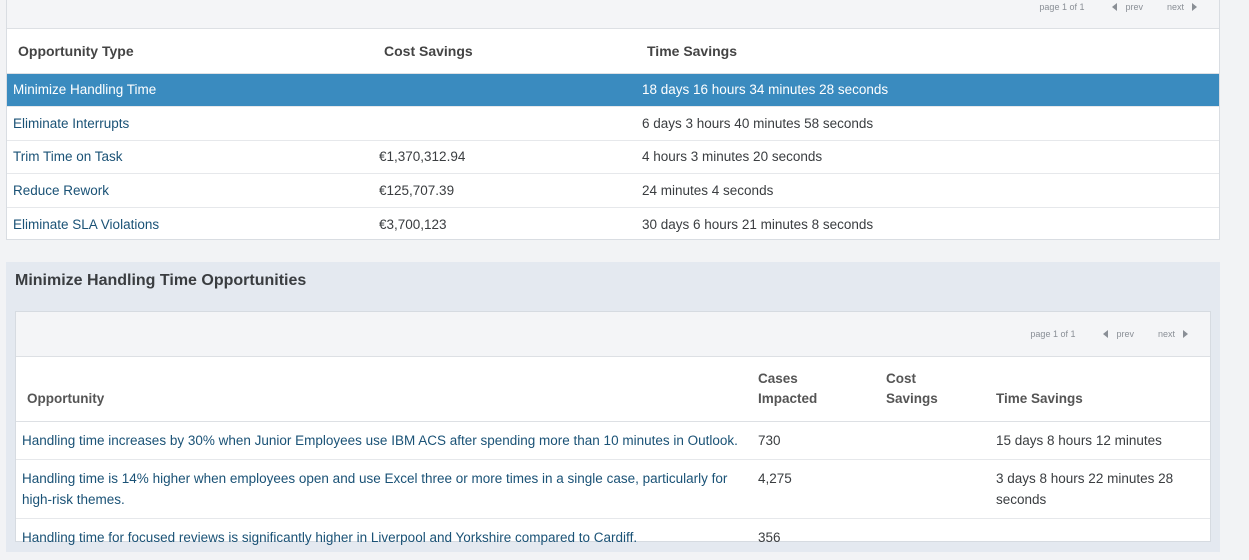  I want to click on opportunity-type-cell: Eliminate Interrupts, so click(190, 123).